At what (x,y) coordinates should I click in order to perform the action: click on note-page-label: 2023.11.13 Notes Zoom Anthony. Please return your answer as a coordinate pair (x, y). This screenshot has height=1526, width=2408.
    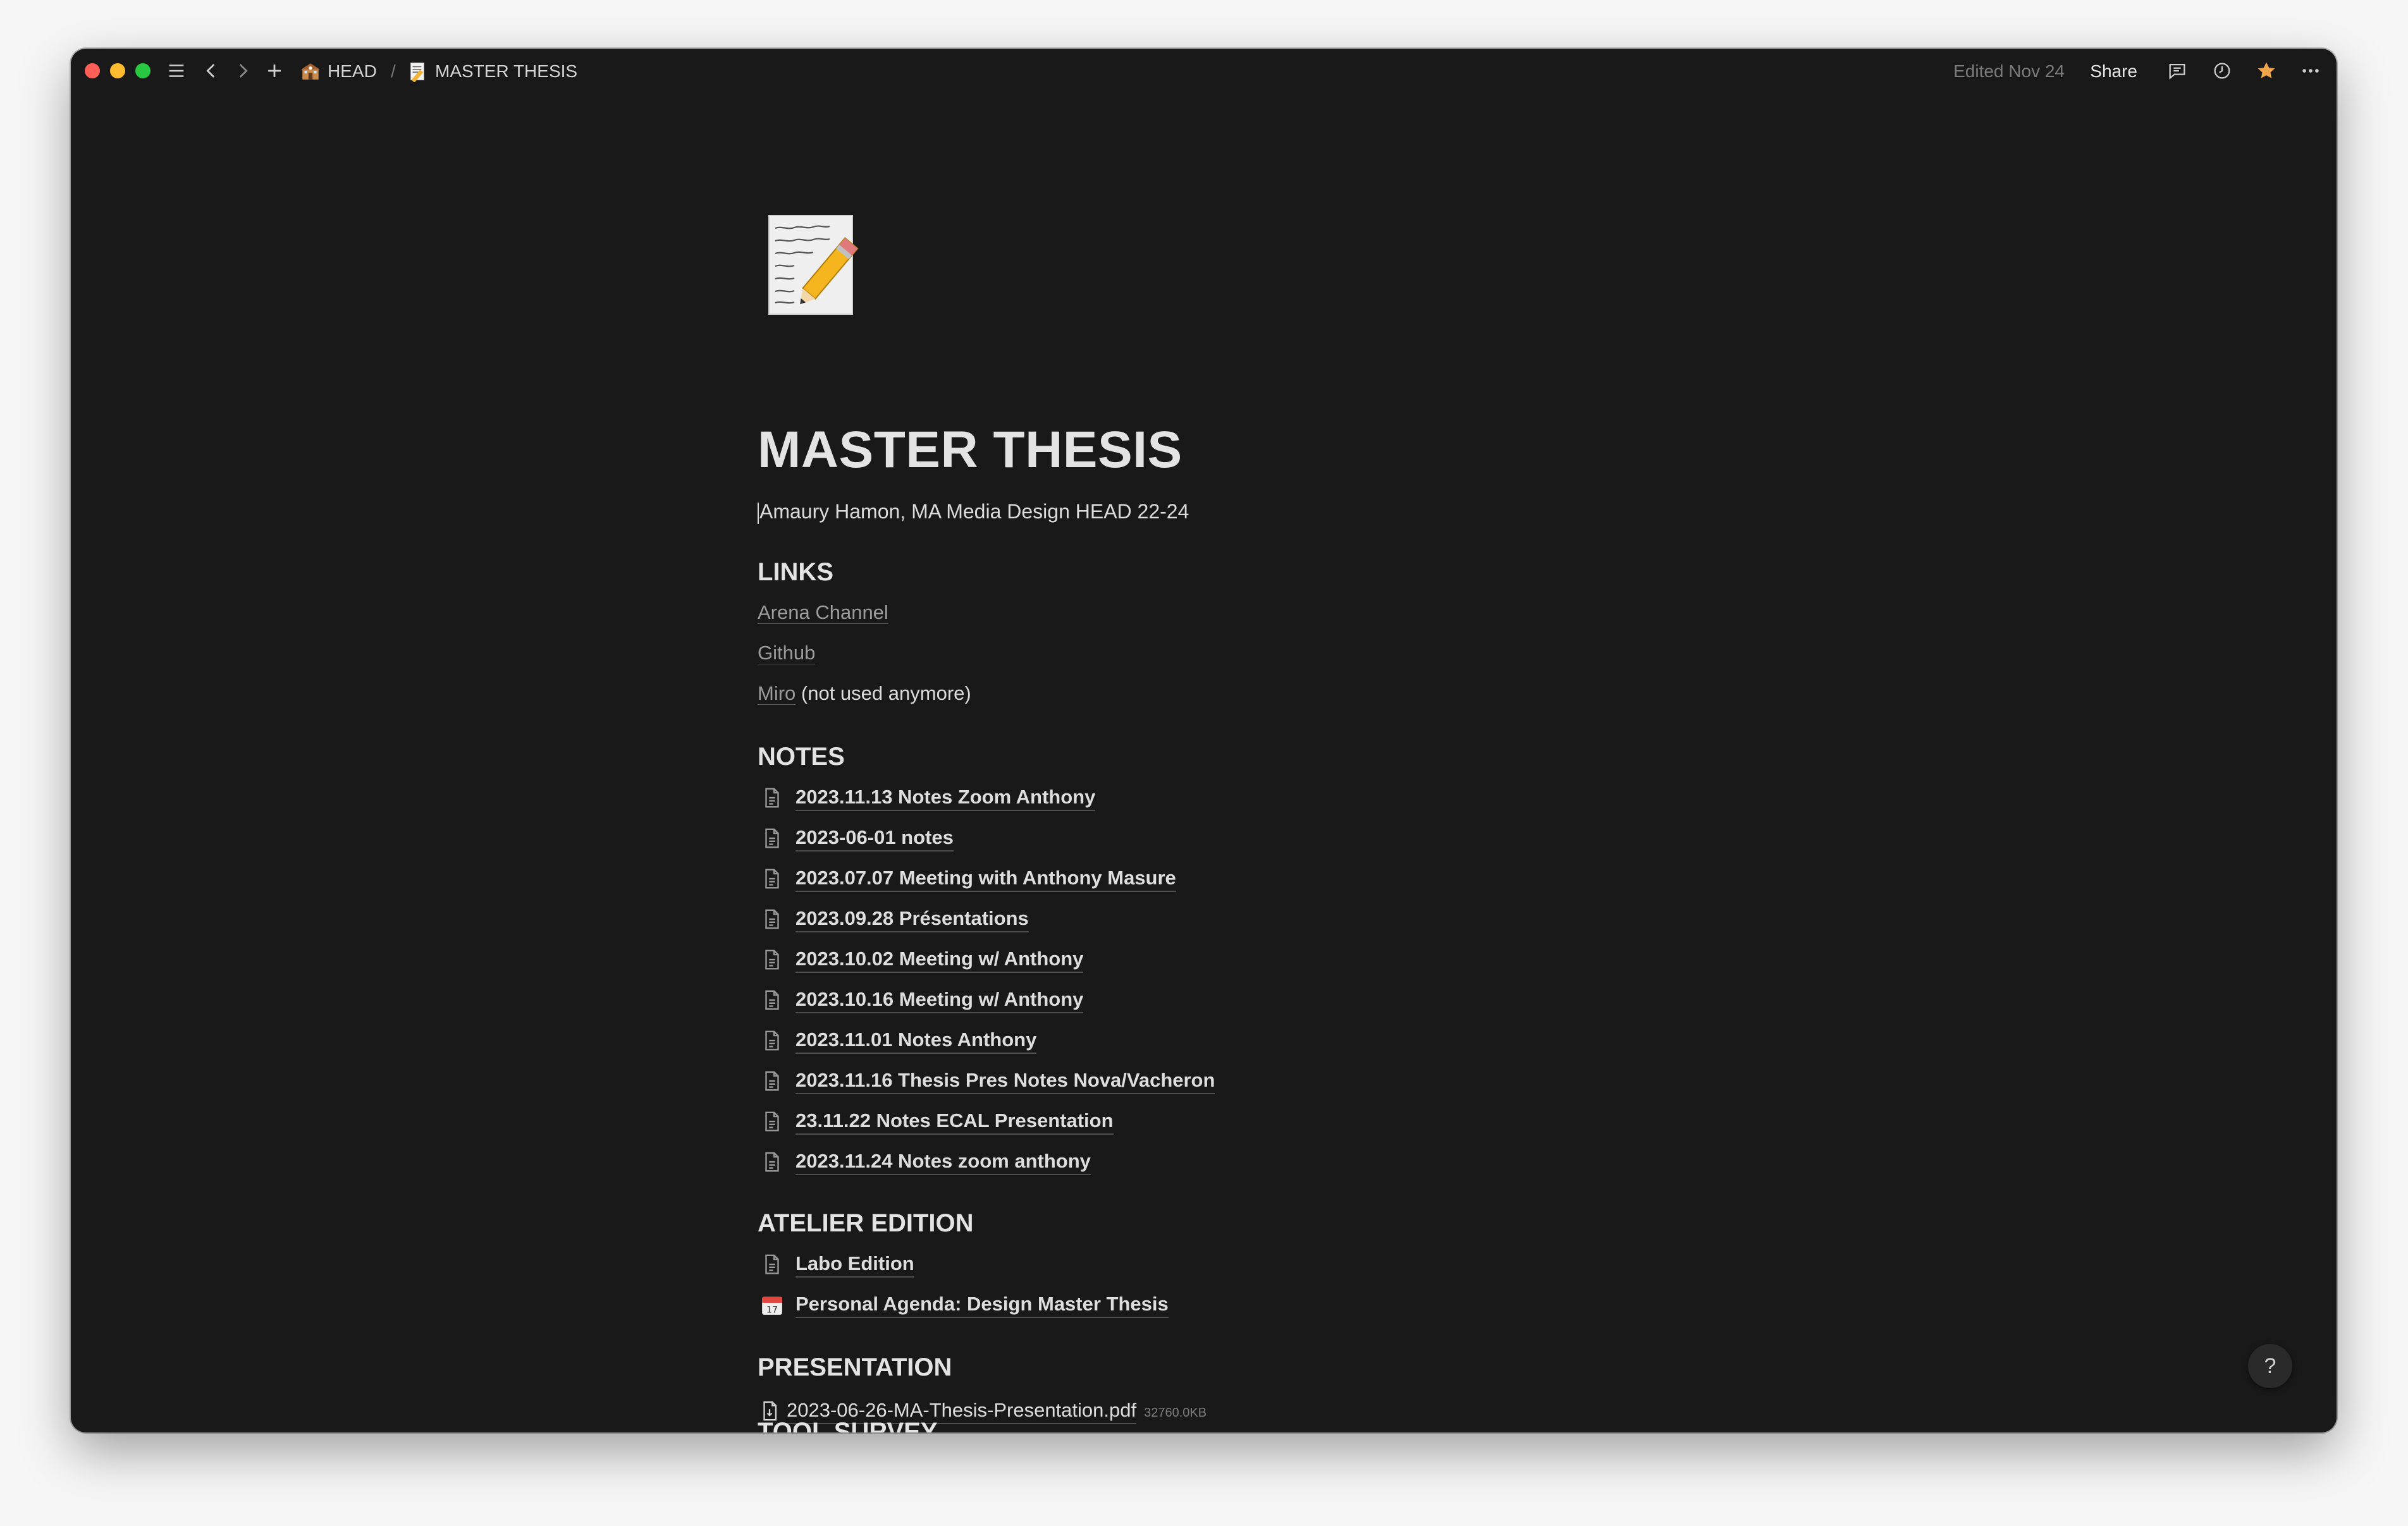
    Looking at the image, I should click on (946, 797).